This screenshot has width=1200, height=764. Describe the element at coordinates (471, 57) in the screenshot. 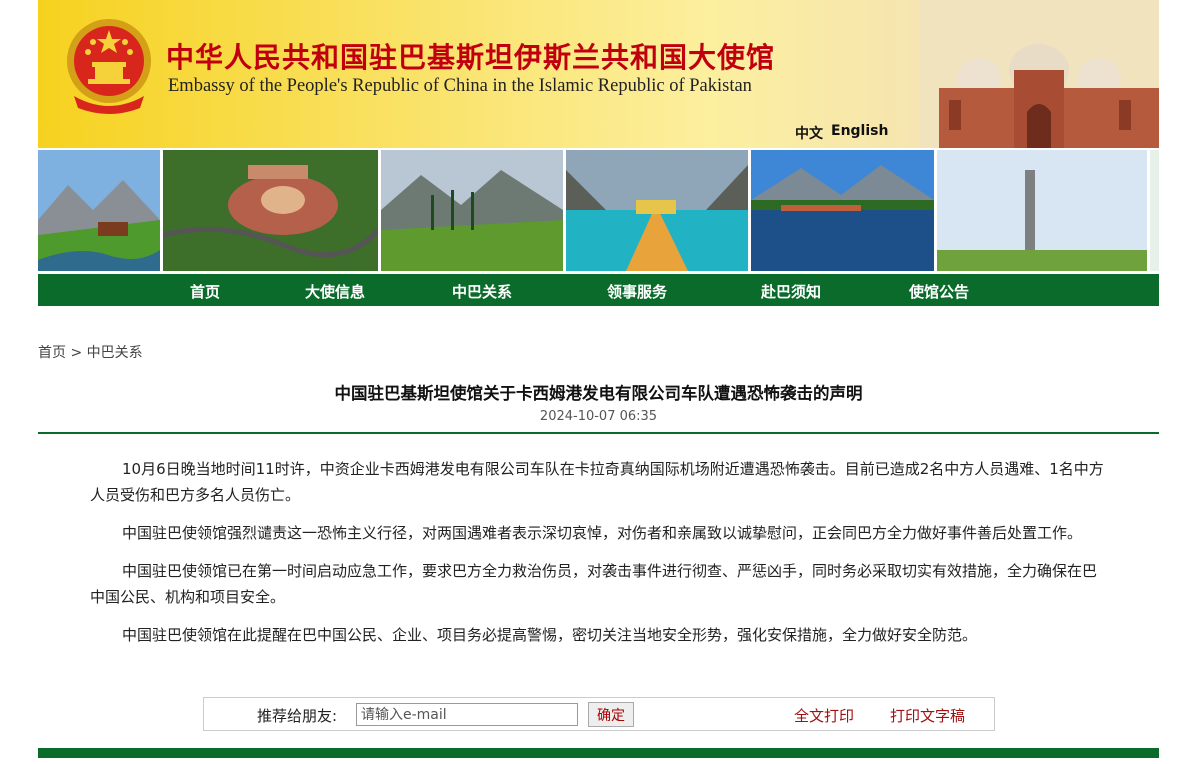

I see `site-title-cn: 中华人民共和国驻巴基斯坦伊斯兰共和国大使馆` at that location.